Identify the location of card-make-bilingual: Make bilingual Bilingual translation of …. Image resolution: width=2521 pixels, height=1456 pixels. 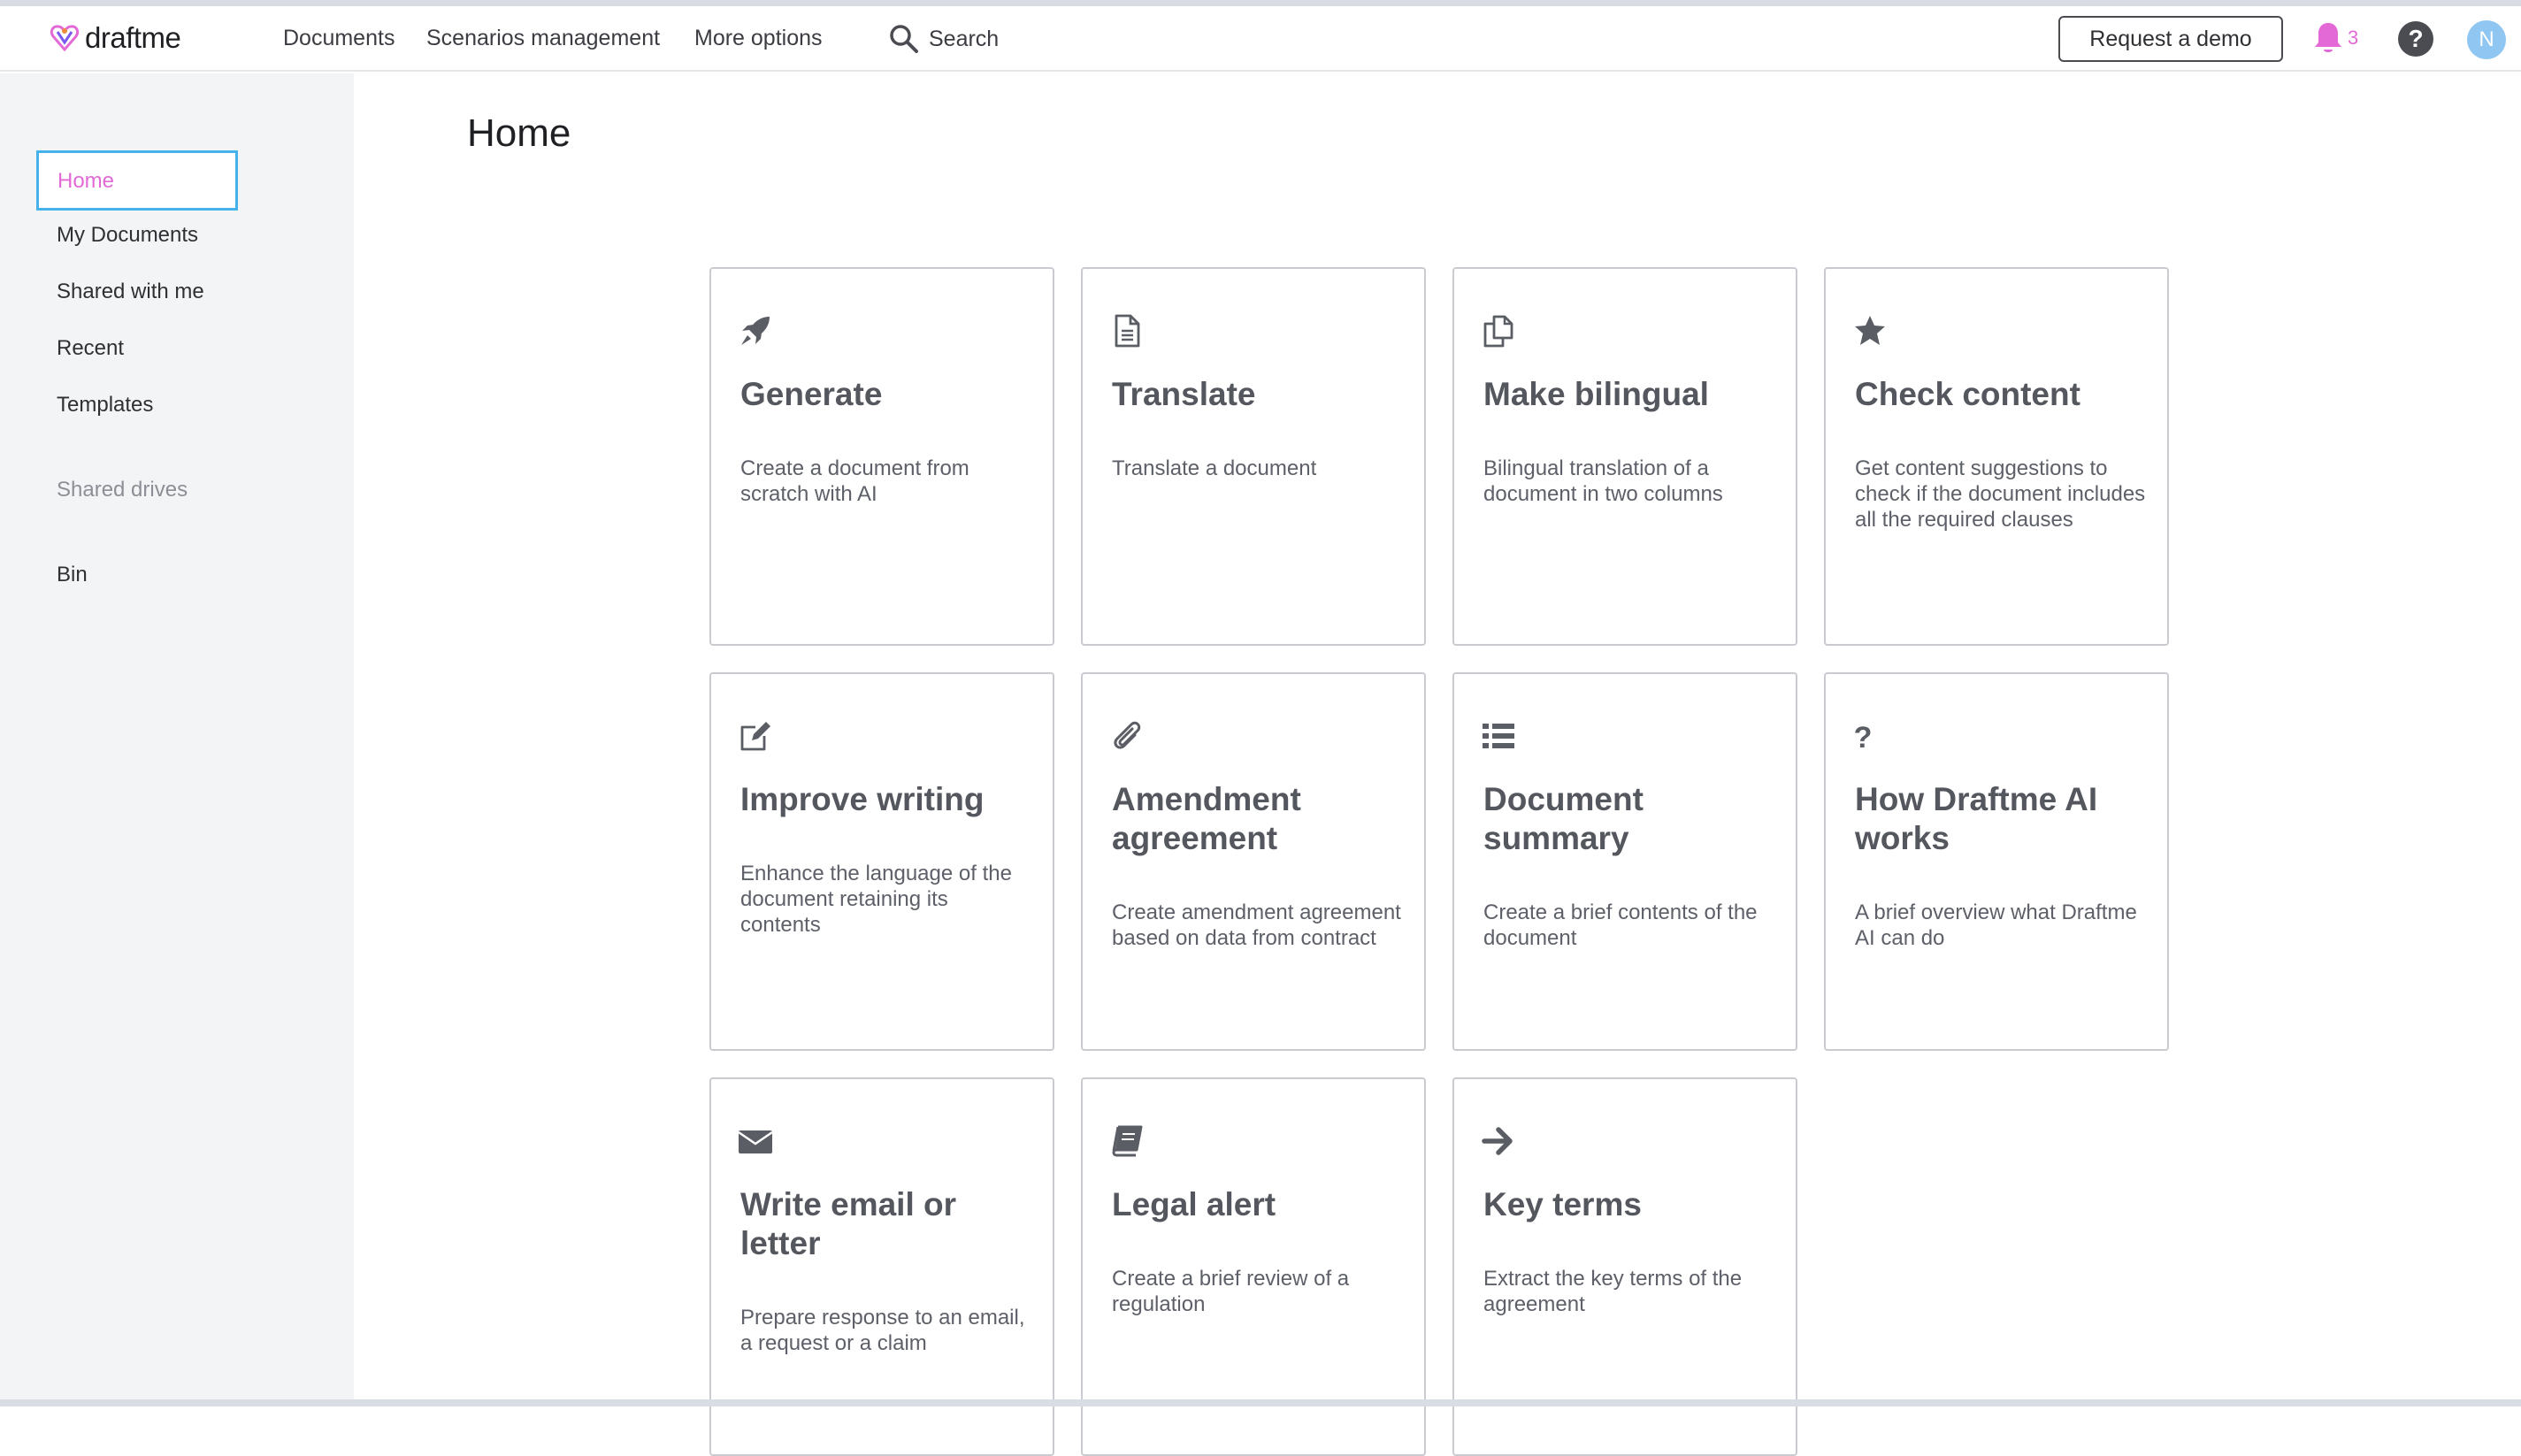
(1624, 456).